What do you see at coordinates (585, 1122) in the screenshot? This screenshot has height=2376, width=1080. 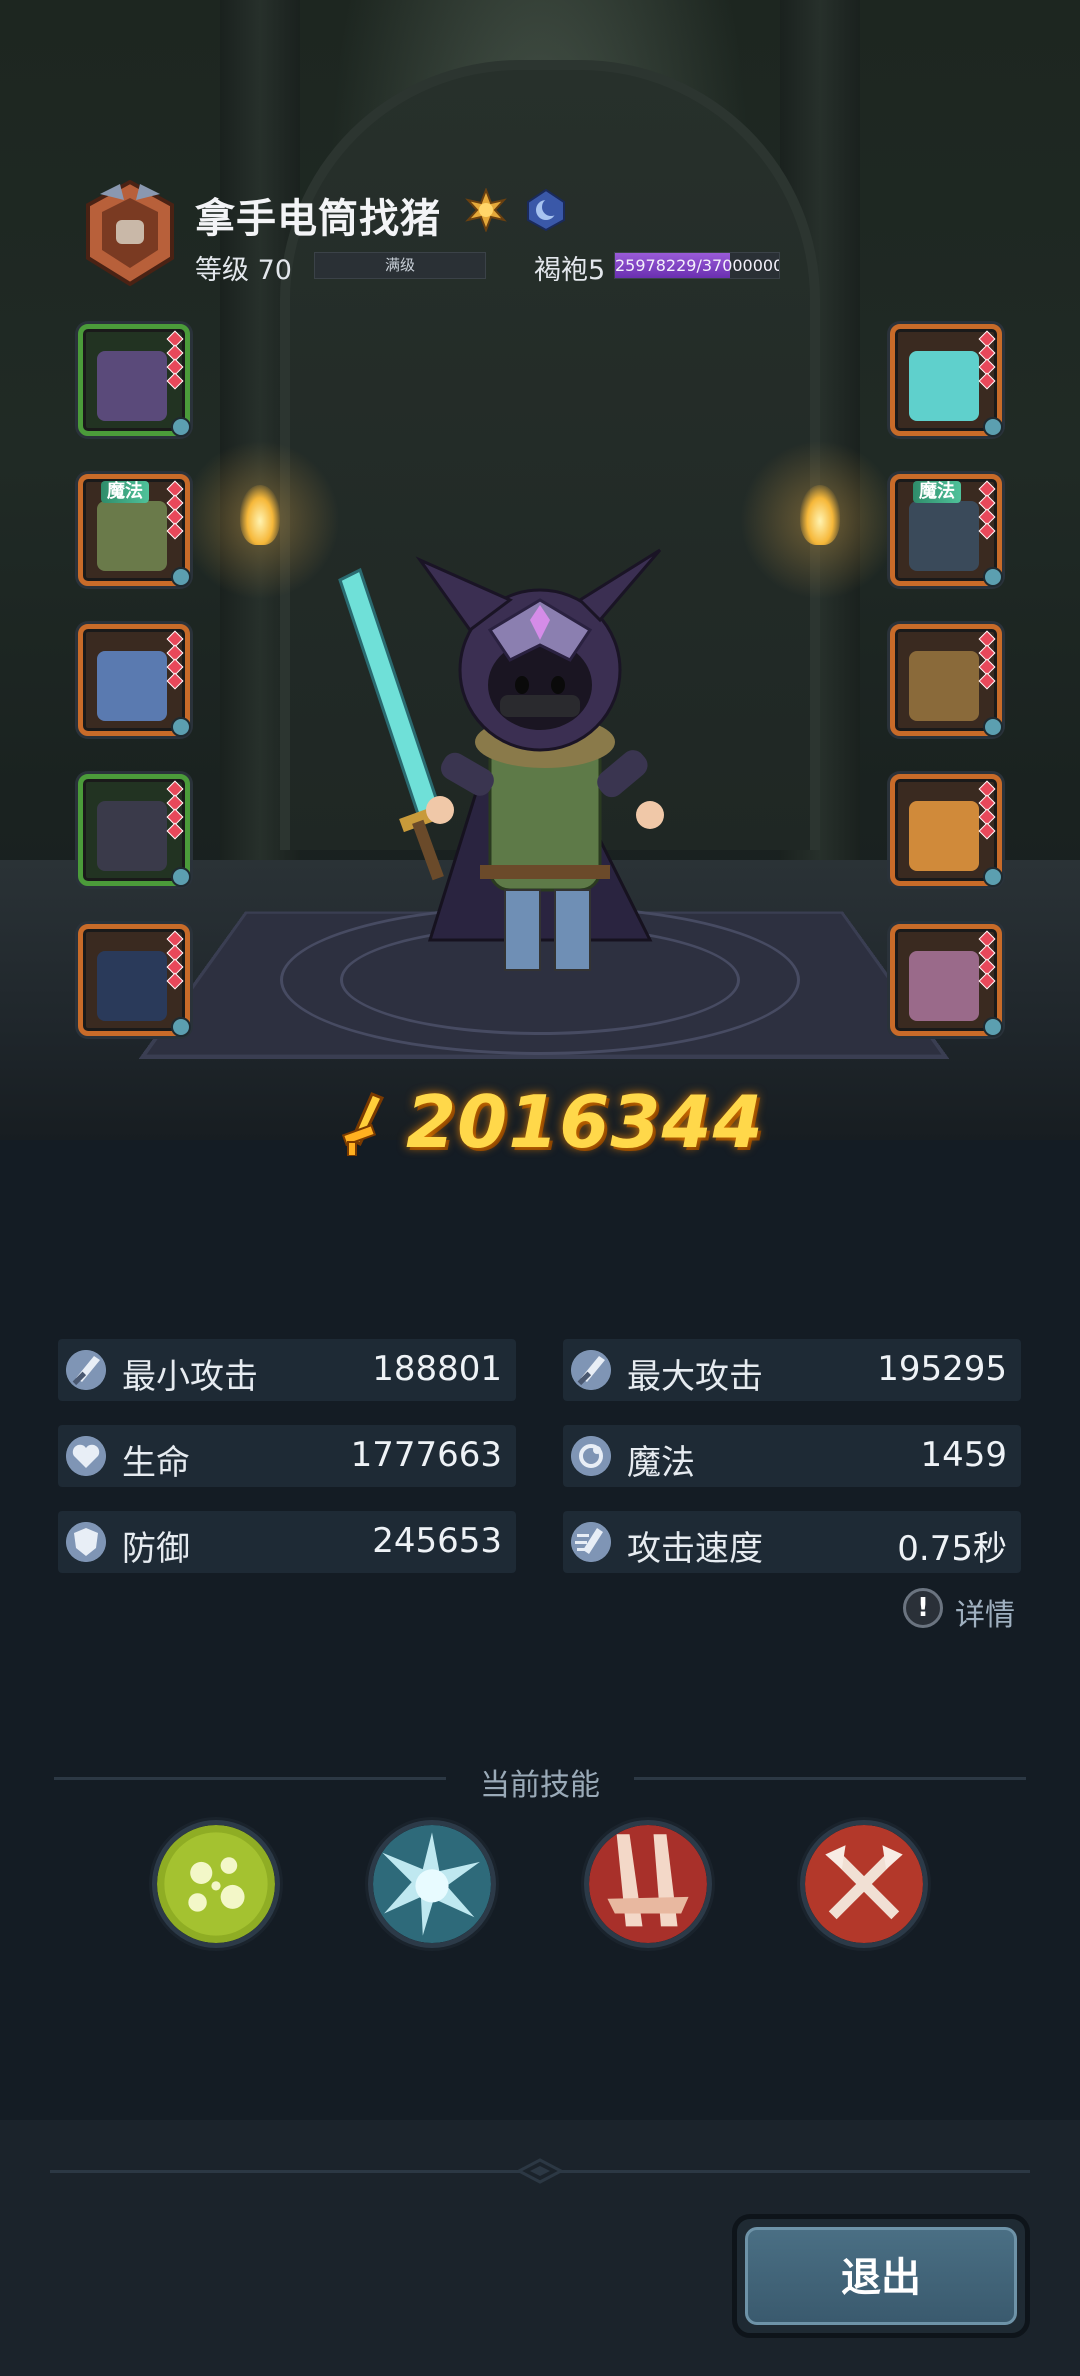 I see `combat-power-value: 2016344` at bounding box center [585, 1122].